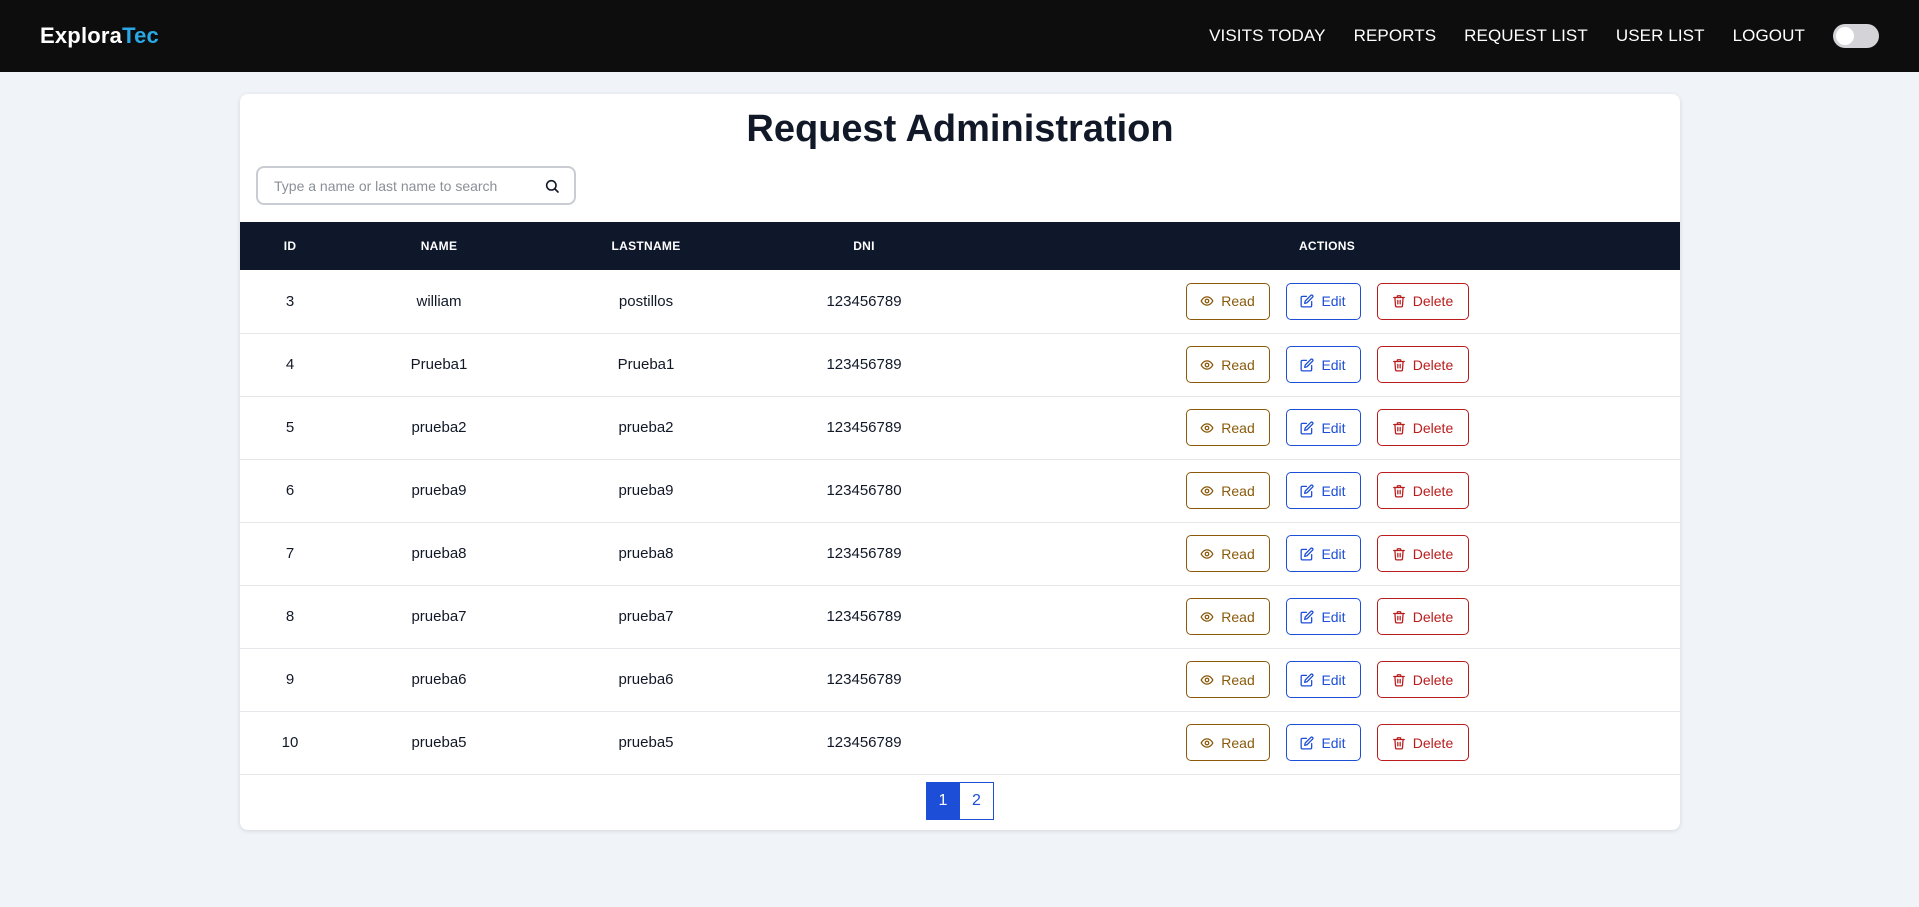 The height and width of the screenshot is (907, 1919). I want to click on search-icon, so click(552, 186).